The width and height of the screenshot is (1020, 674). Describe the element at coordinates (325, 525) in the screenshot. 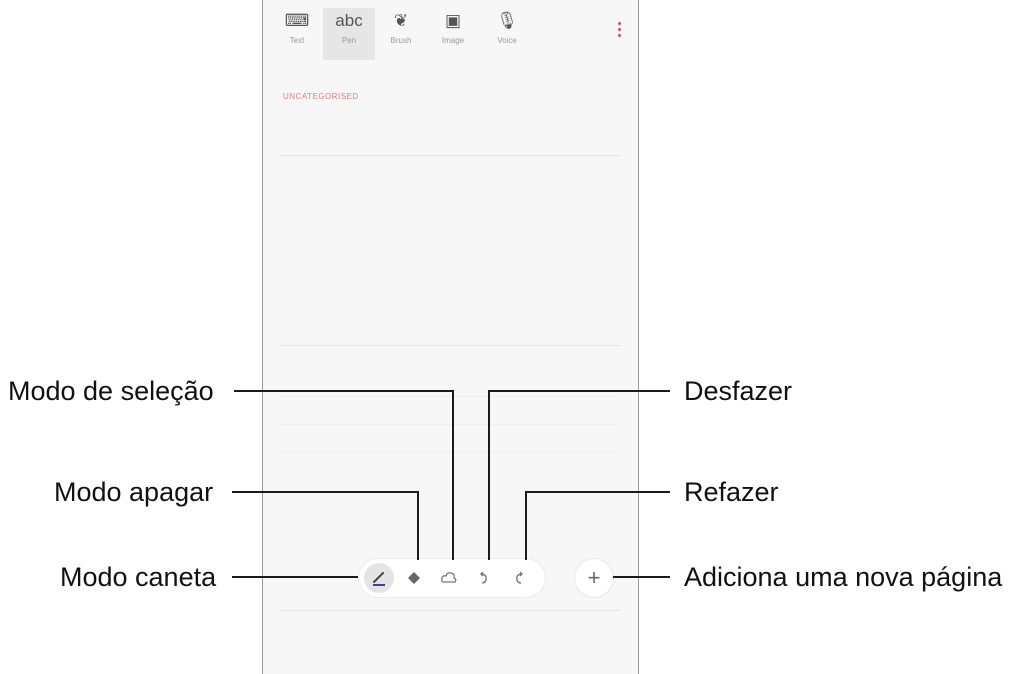

I see `callout-line-eraser` at that location.